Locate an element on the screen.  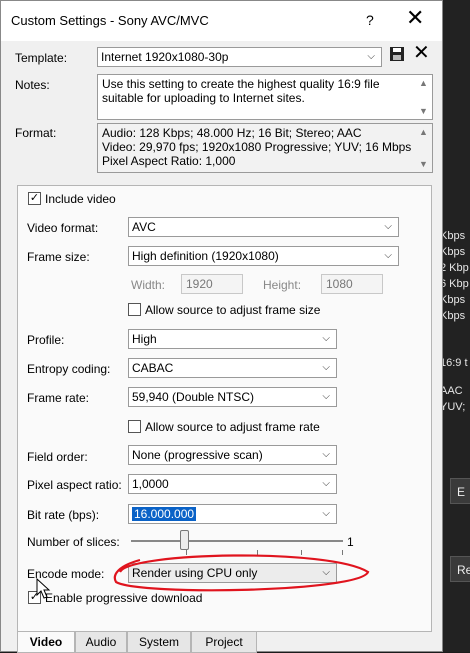
number-of-slices-label: Number of slices: is located at coordinates (73, 542).